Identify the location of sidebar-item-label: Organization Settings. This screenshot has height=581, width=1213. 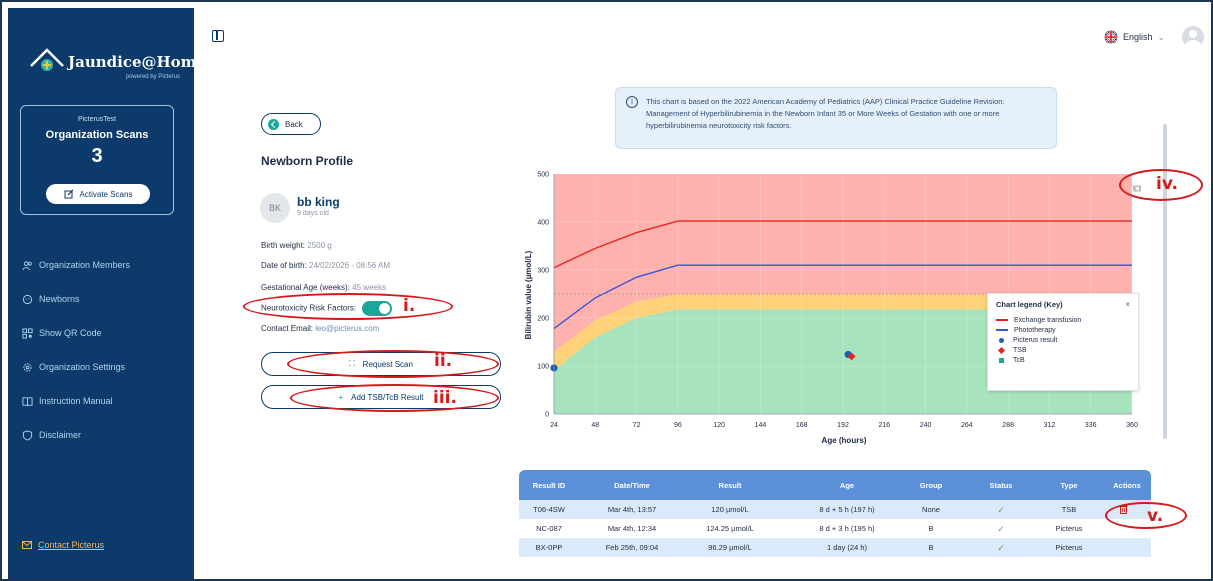
(82, 367).